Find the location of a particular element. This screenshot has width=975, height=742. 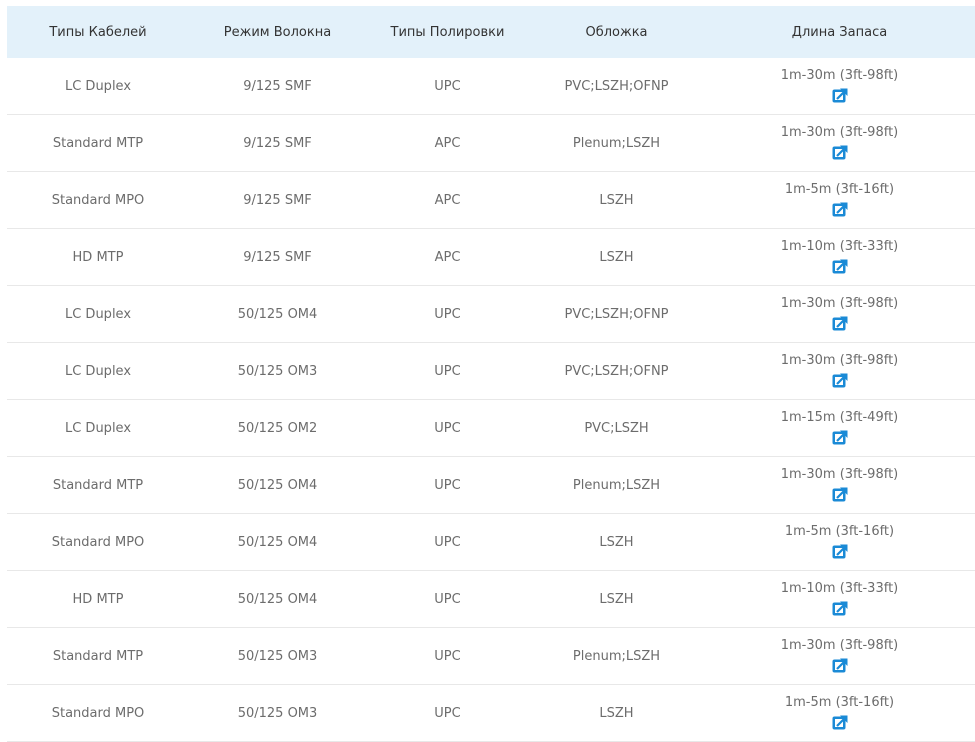

column-header-length: Длина Запаса is located at coordinates (839, 32).